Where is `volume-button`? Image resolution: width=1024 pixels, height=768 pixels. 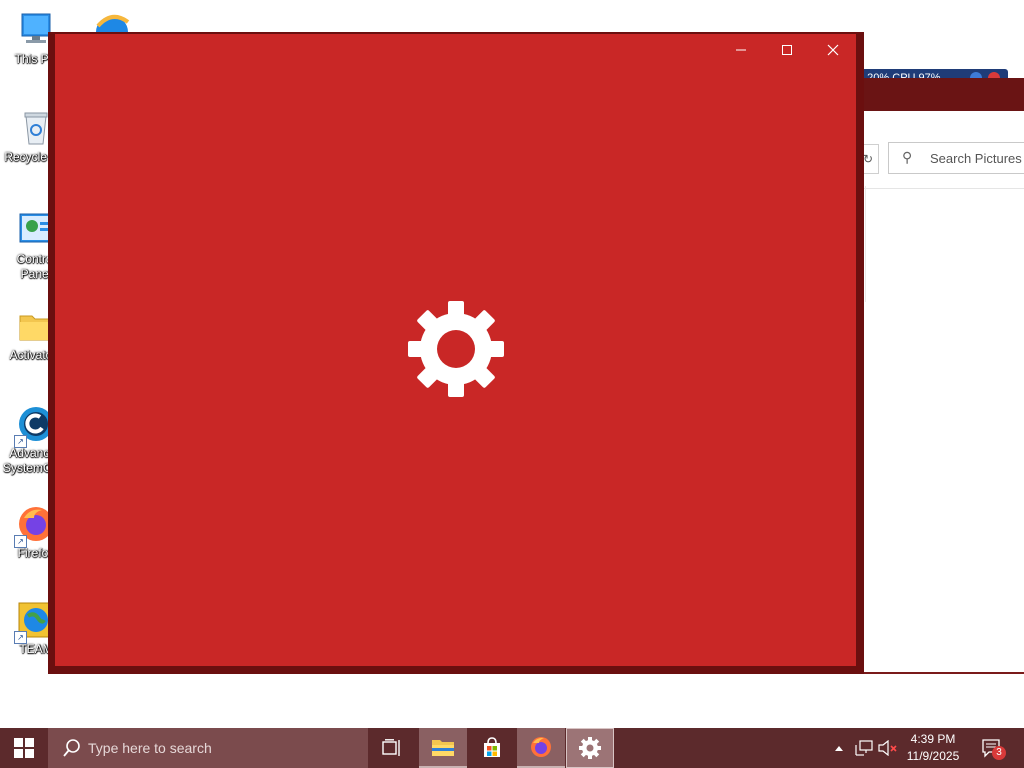
volume-button is located at coordinates (888, 748).